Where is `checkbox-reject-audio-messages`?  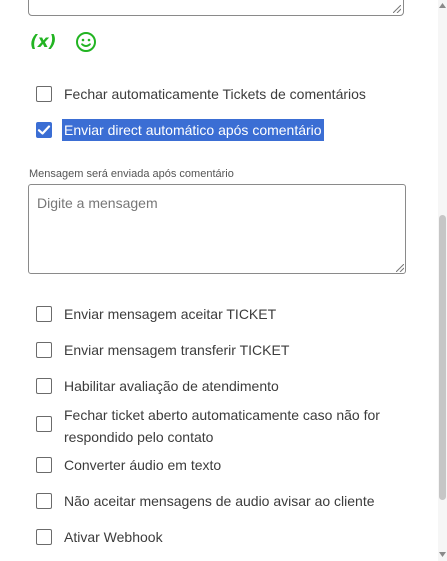 checkbox-reject-audio-messages is located at coordinates (44, 501).